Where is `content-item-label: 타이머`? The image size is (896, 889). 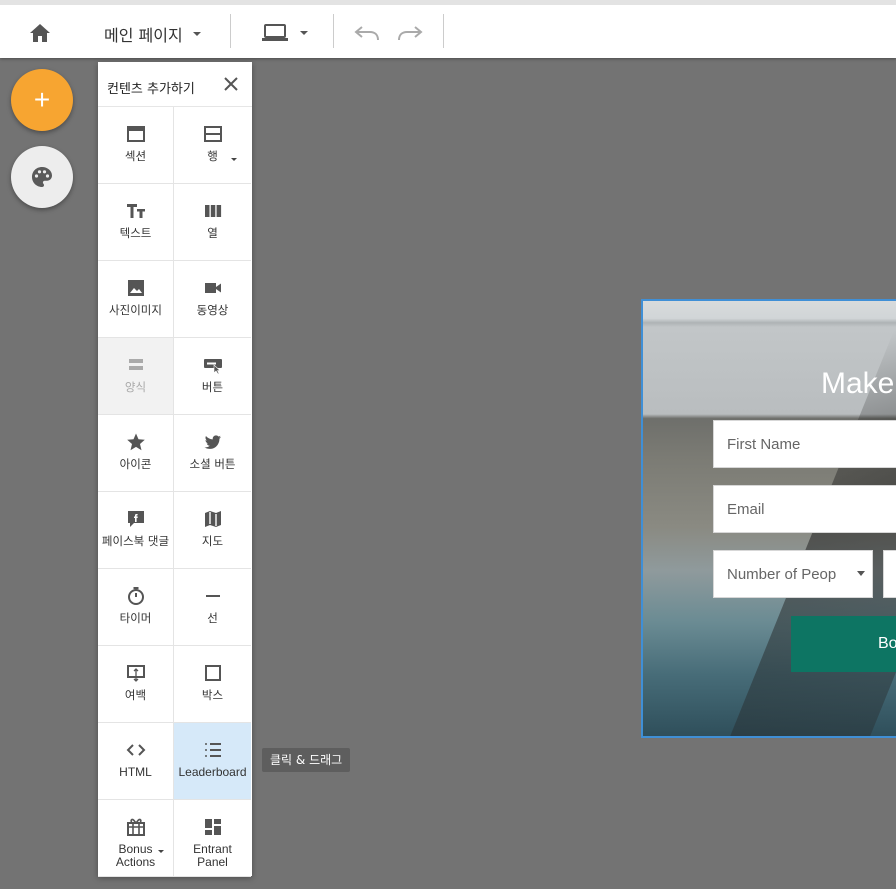 content-item-label: 타이머 is located at coordinates (135, 618).